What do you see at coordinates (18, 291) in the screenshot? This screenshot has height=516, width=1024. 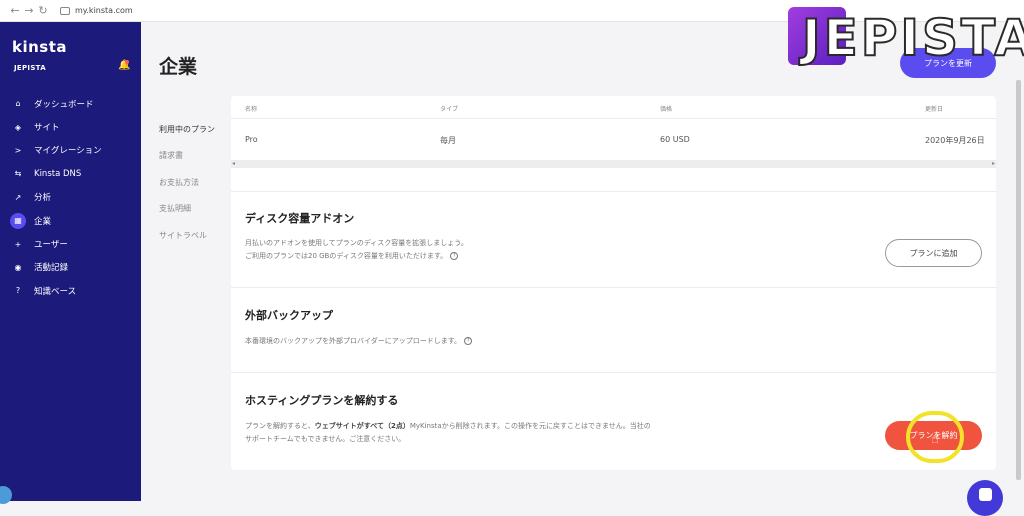 I see `help-icon: ?` at bounding box center [18, 291].